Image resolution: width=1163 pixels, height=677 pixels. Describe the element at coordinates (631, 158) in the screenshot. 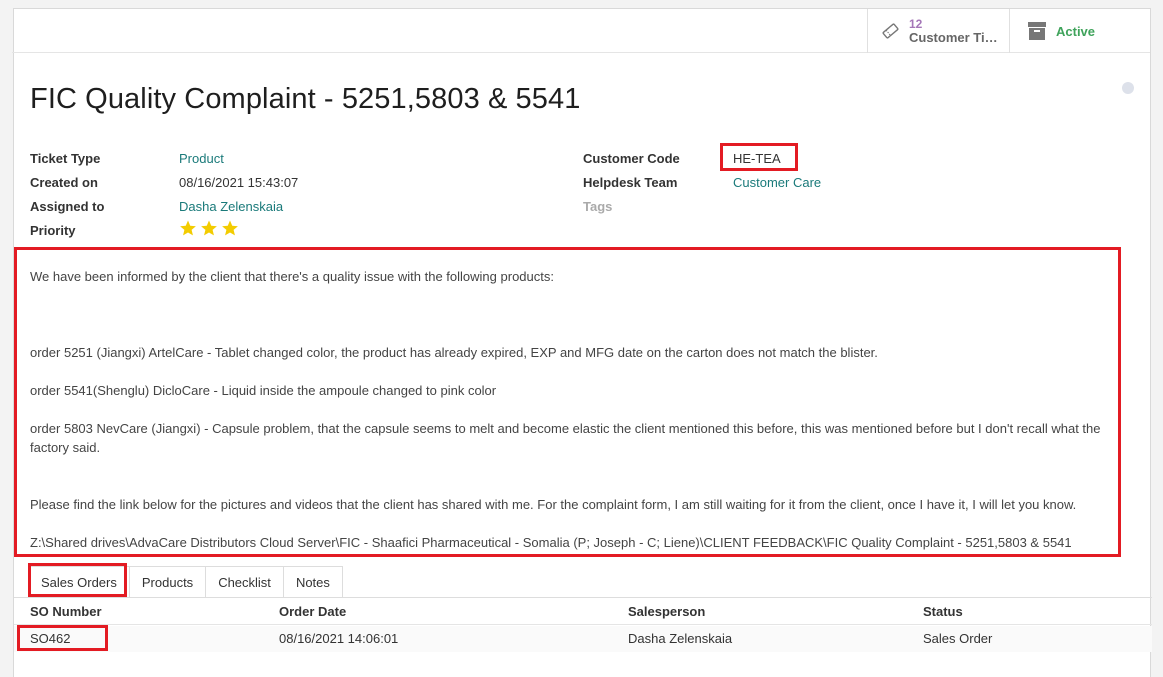

I see `customer-code-label: Customer Code` at that location.